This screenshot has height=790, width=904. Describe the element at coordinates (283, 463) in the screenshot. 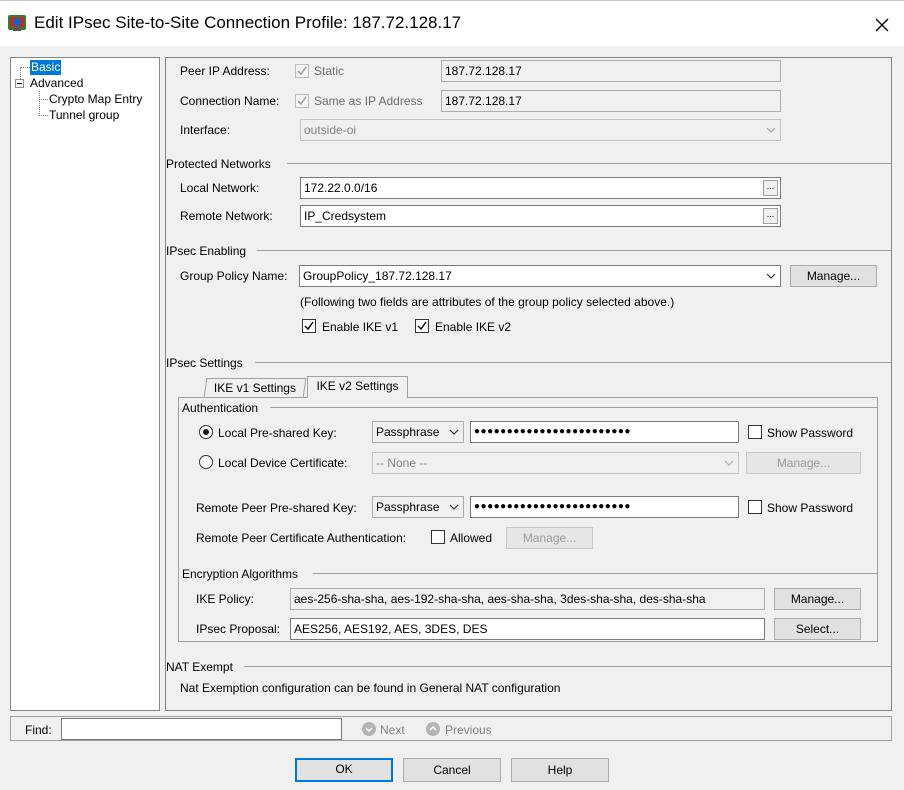

I see `local-cert-label: Local Device Certificate:` at that location.